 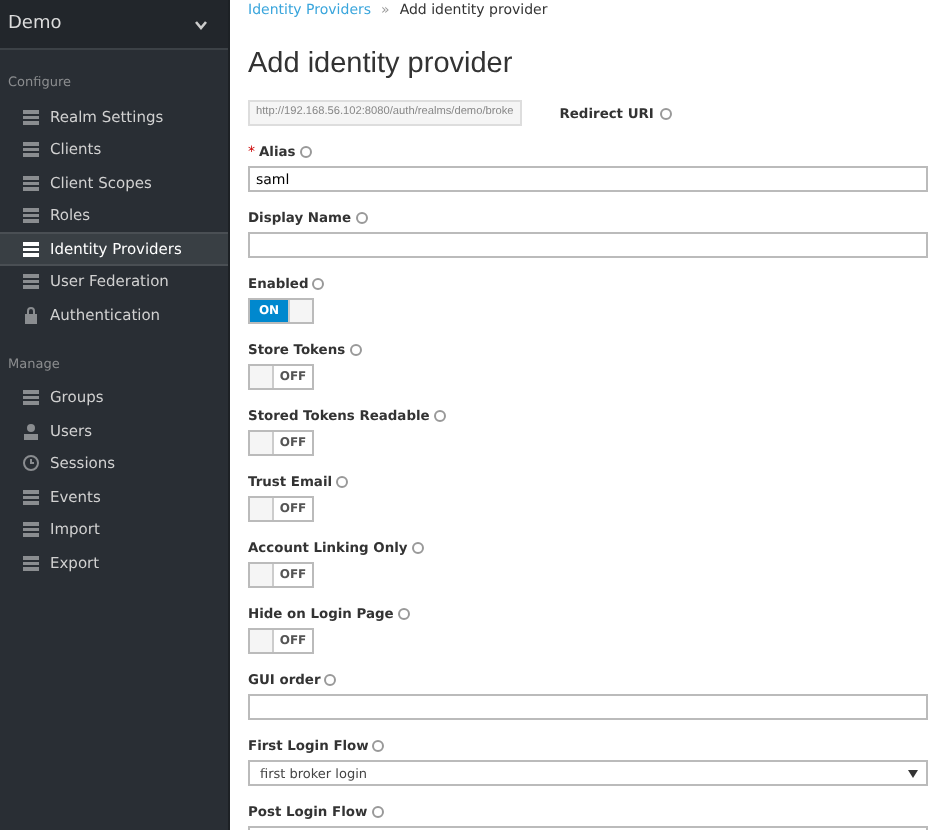 I want to click on realm-selector: Demo, so click(x=114, y=25).